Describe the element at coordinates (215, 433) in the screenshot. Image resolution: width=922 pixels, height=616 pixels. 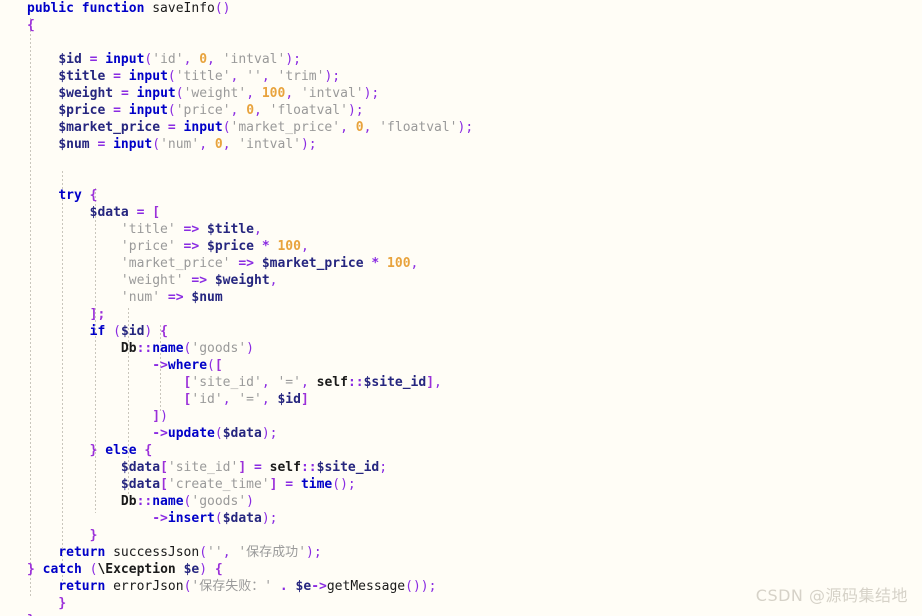
I see `code-line: ->update($data);` at that location.